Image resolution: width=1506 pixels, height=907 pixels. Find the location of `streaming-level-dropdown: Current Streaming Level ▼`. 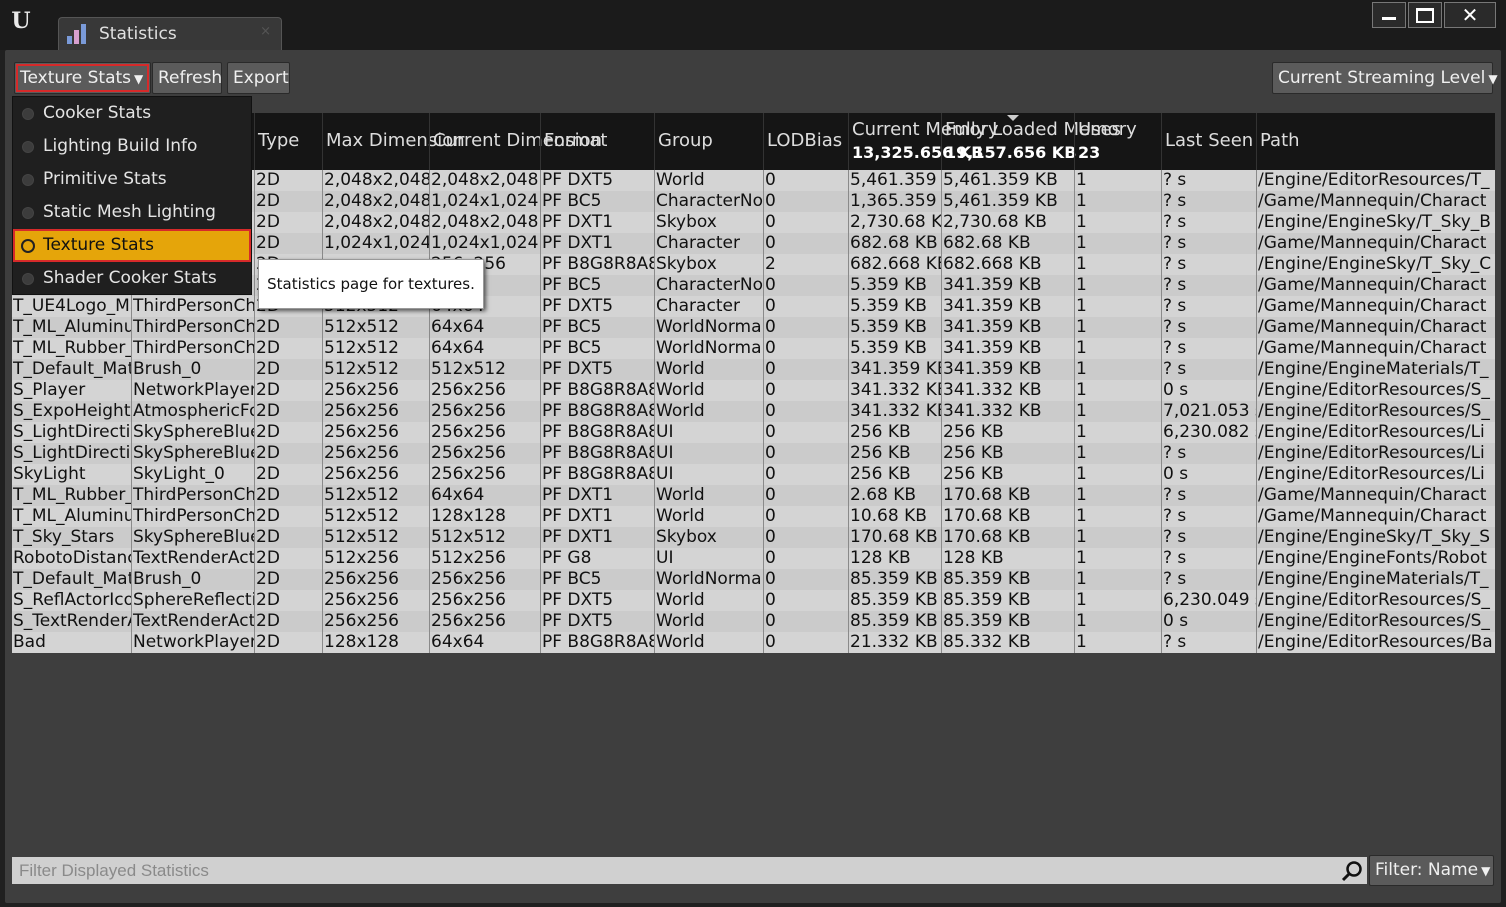

streaming-level-dropdown: Current Streaming Level ▼ is located at coordinates (1385, 78).